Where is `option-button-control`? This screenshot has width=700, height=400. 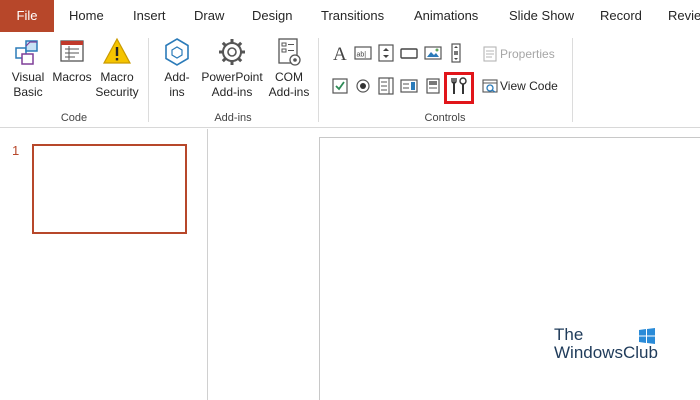 option-button-control is located at coordinates (363, 86).